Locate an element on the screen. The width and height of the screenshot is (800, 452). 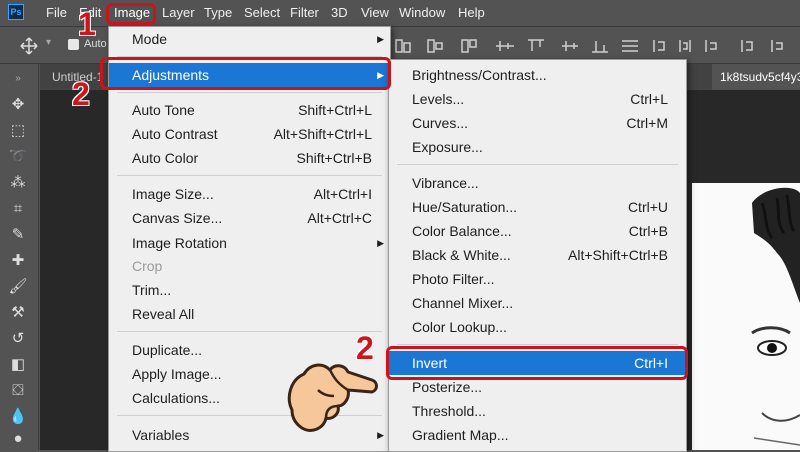
menu-item-image-rotation: Image Rotation ▶ is located at coordinates (249, 243).